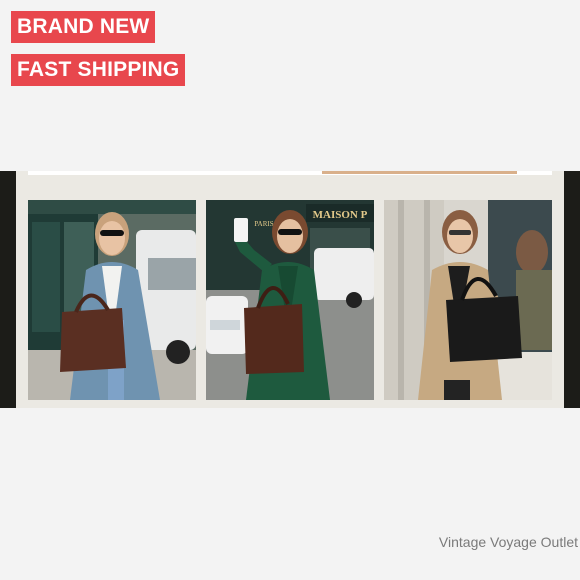 Image resolution: width=580 pixels, height=580 pixels. What do you see at coordinates (8, 289) in the screenshot?
I see `banner-left-edge` at bounding box center [8, 289].